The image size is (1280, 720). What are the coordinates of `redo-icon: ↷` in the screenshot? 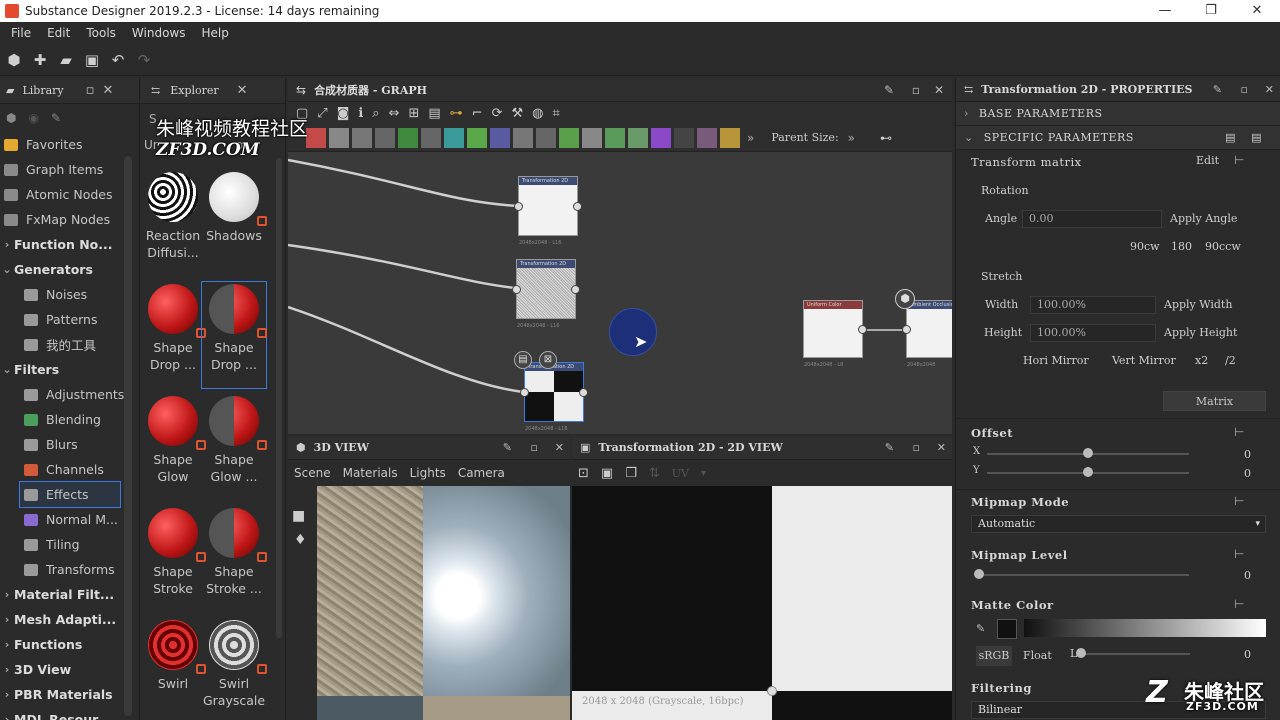 It's located at (144, 60).